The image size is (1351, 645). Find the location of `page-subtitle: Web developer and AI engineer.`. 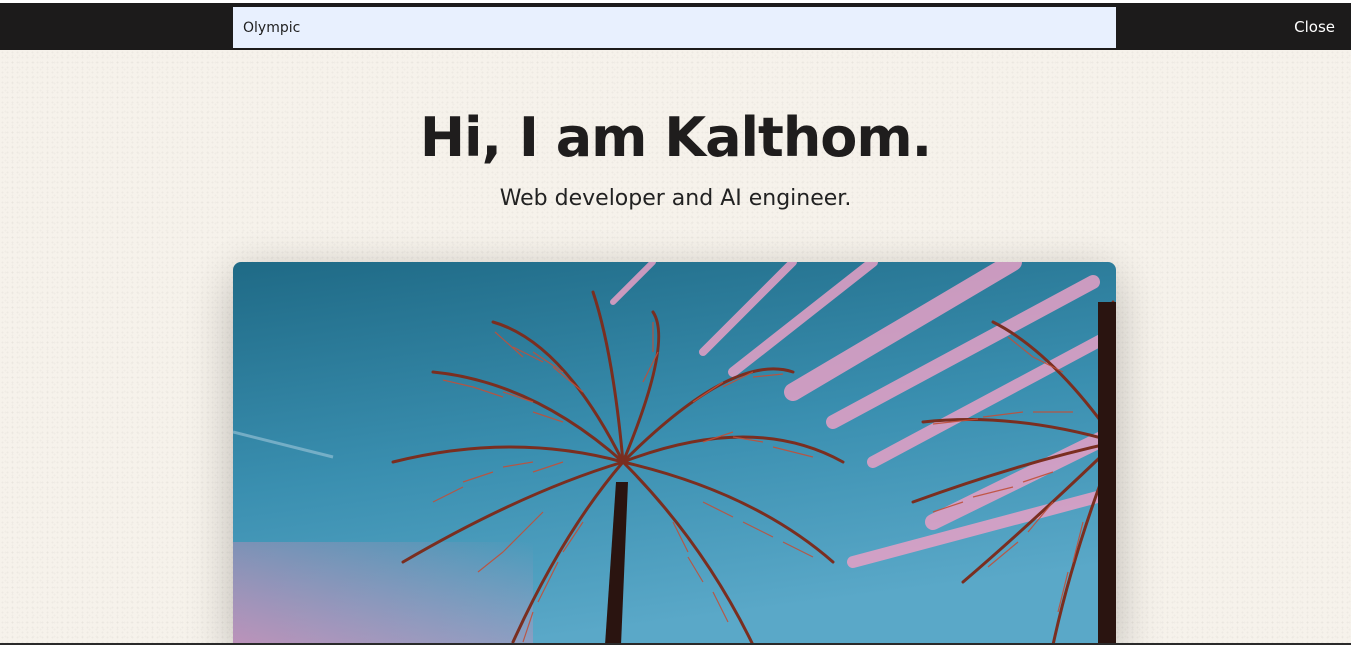

page-subtitle: Web developer and AI engineer. is located at coordinates (675, 198).